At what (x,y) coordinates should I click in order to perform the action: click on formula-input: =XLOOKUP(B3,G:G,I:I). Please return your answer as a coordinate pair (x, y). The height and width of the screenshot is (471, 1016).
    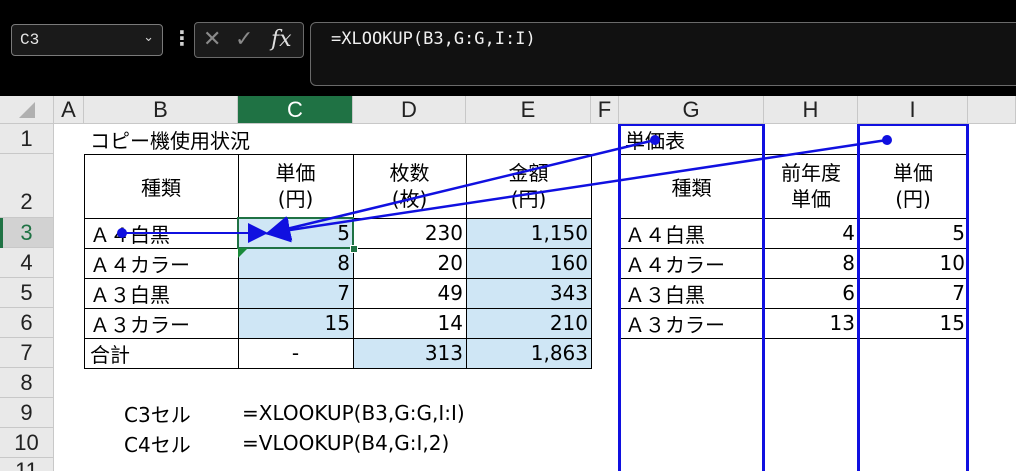
    Looking at the image, I should click on (663, 54).